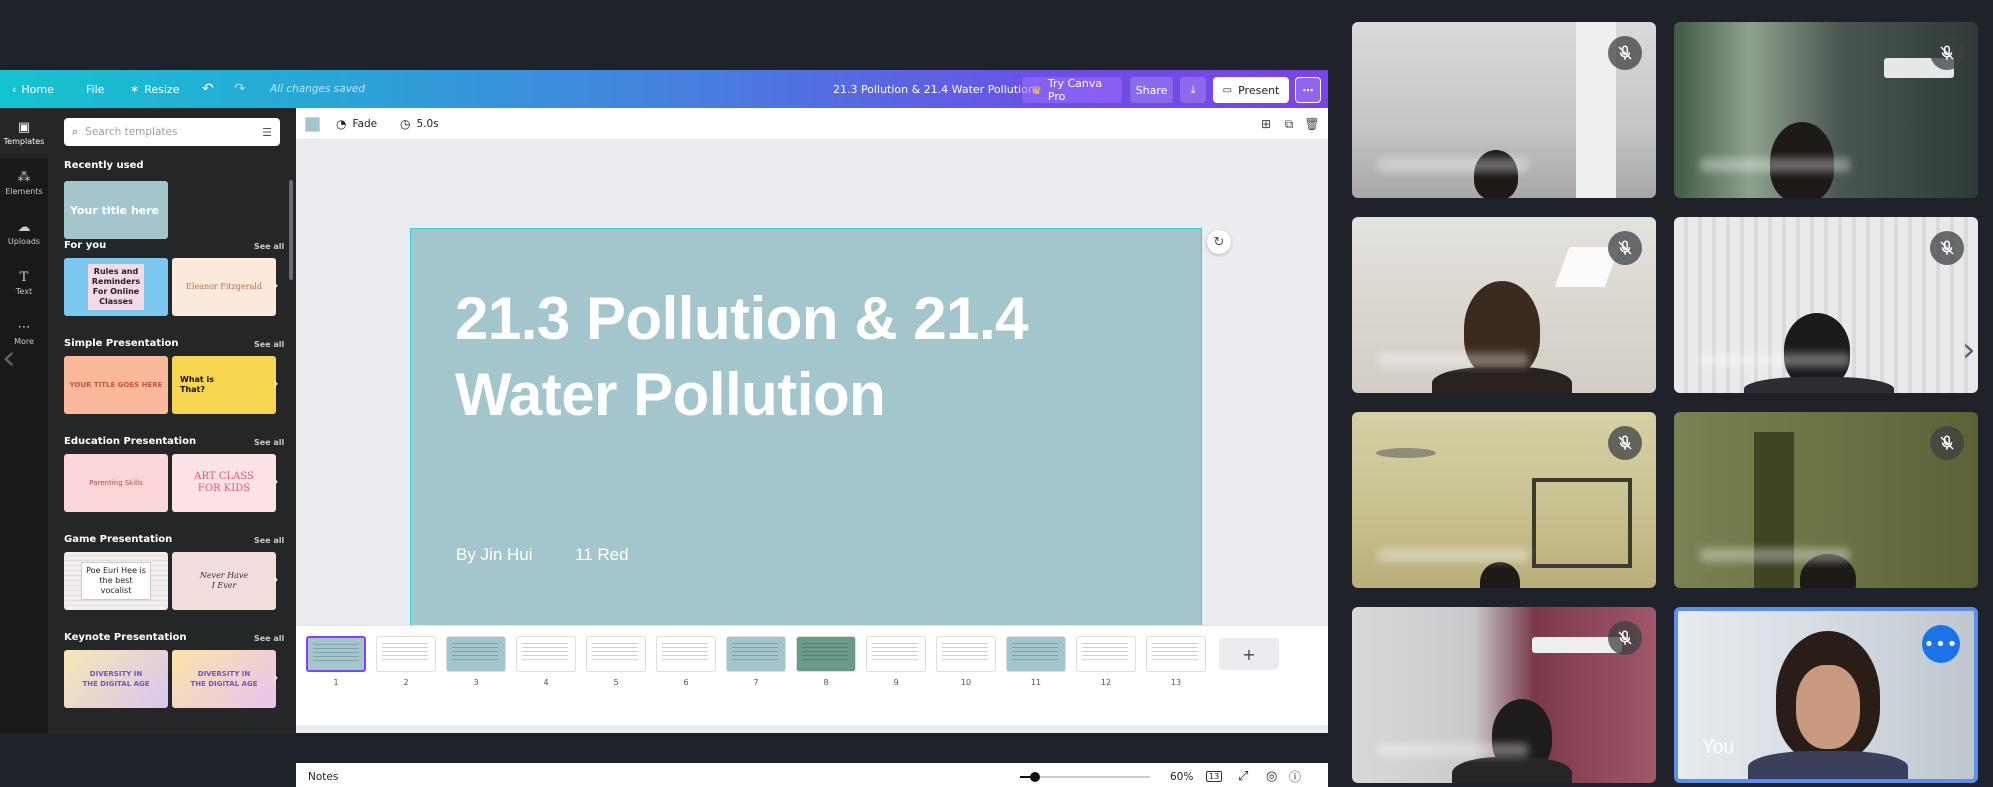 The width and height of the screenshot is (1993, 787). I want to click on try-canva-pro-button: ♛ Try Canva Pro, so click(1072, 90).